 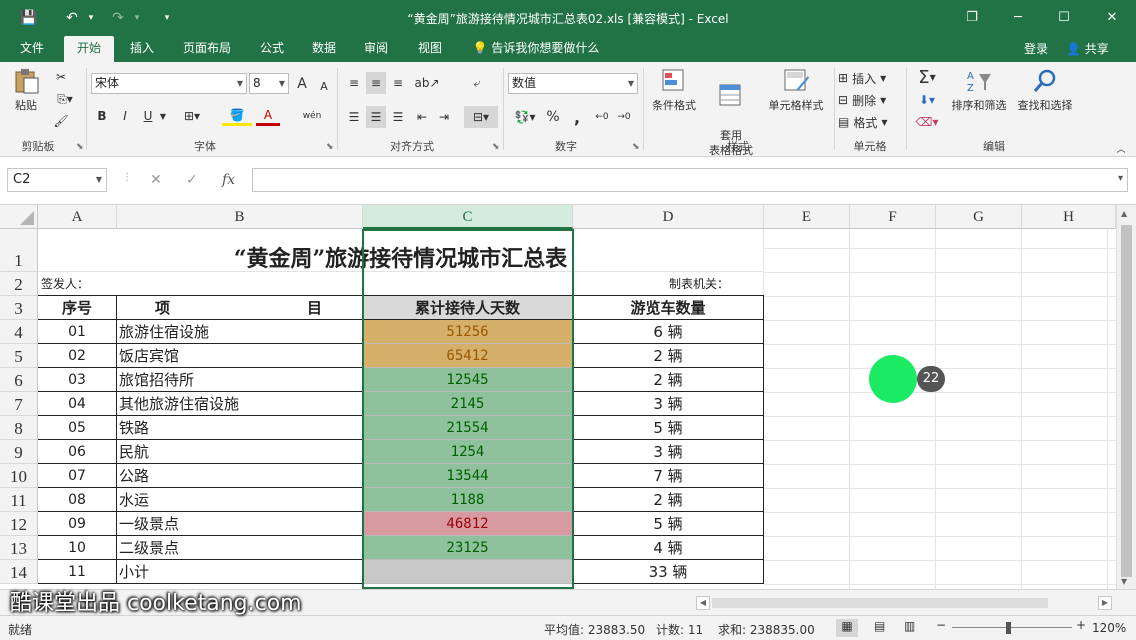 I want to click on increase-decimal-icon: ←0, so click(x=602, y=117).